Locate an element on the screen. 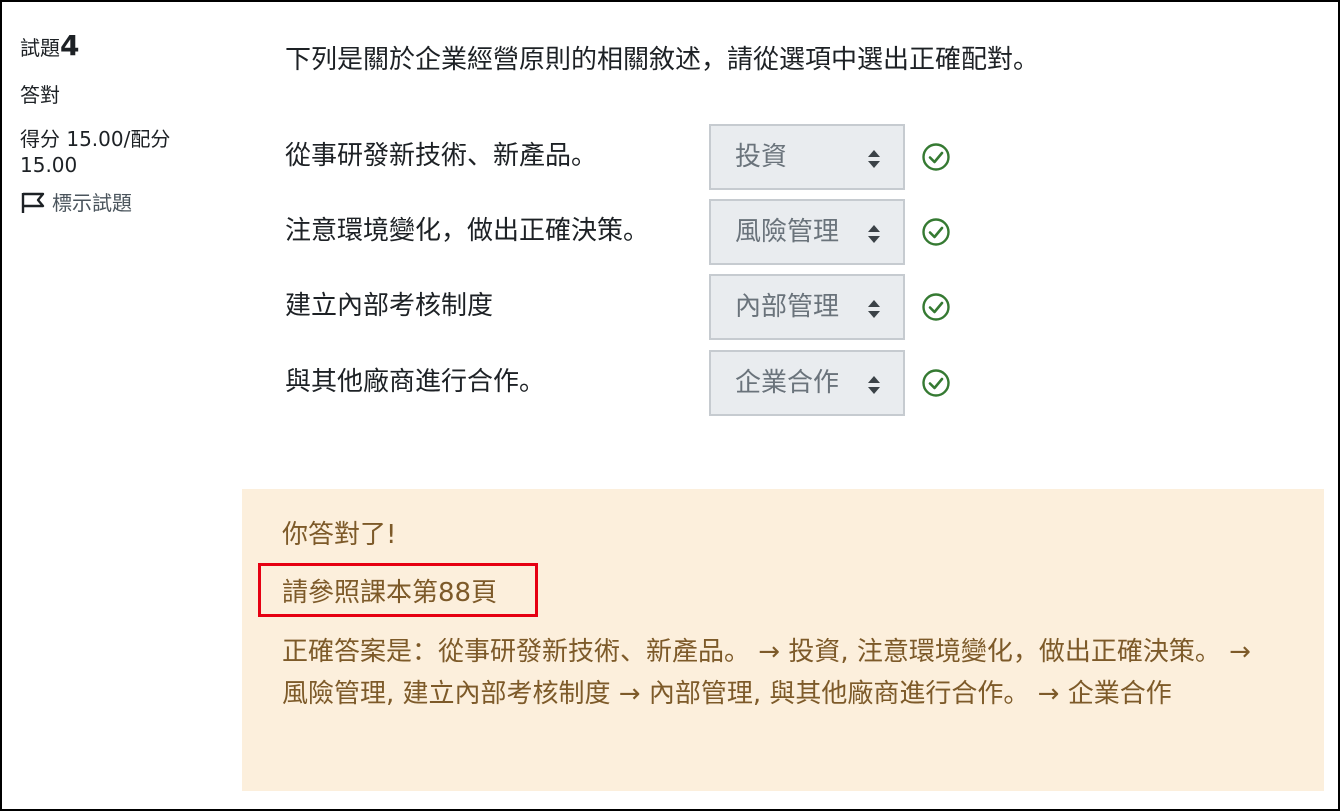 The height and width of the screenshot is (811, 1340). match-row: 與其他廠商進行合作。 企業合作 is located at coordinates (635, 385).